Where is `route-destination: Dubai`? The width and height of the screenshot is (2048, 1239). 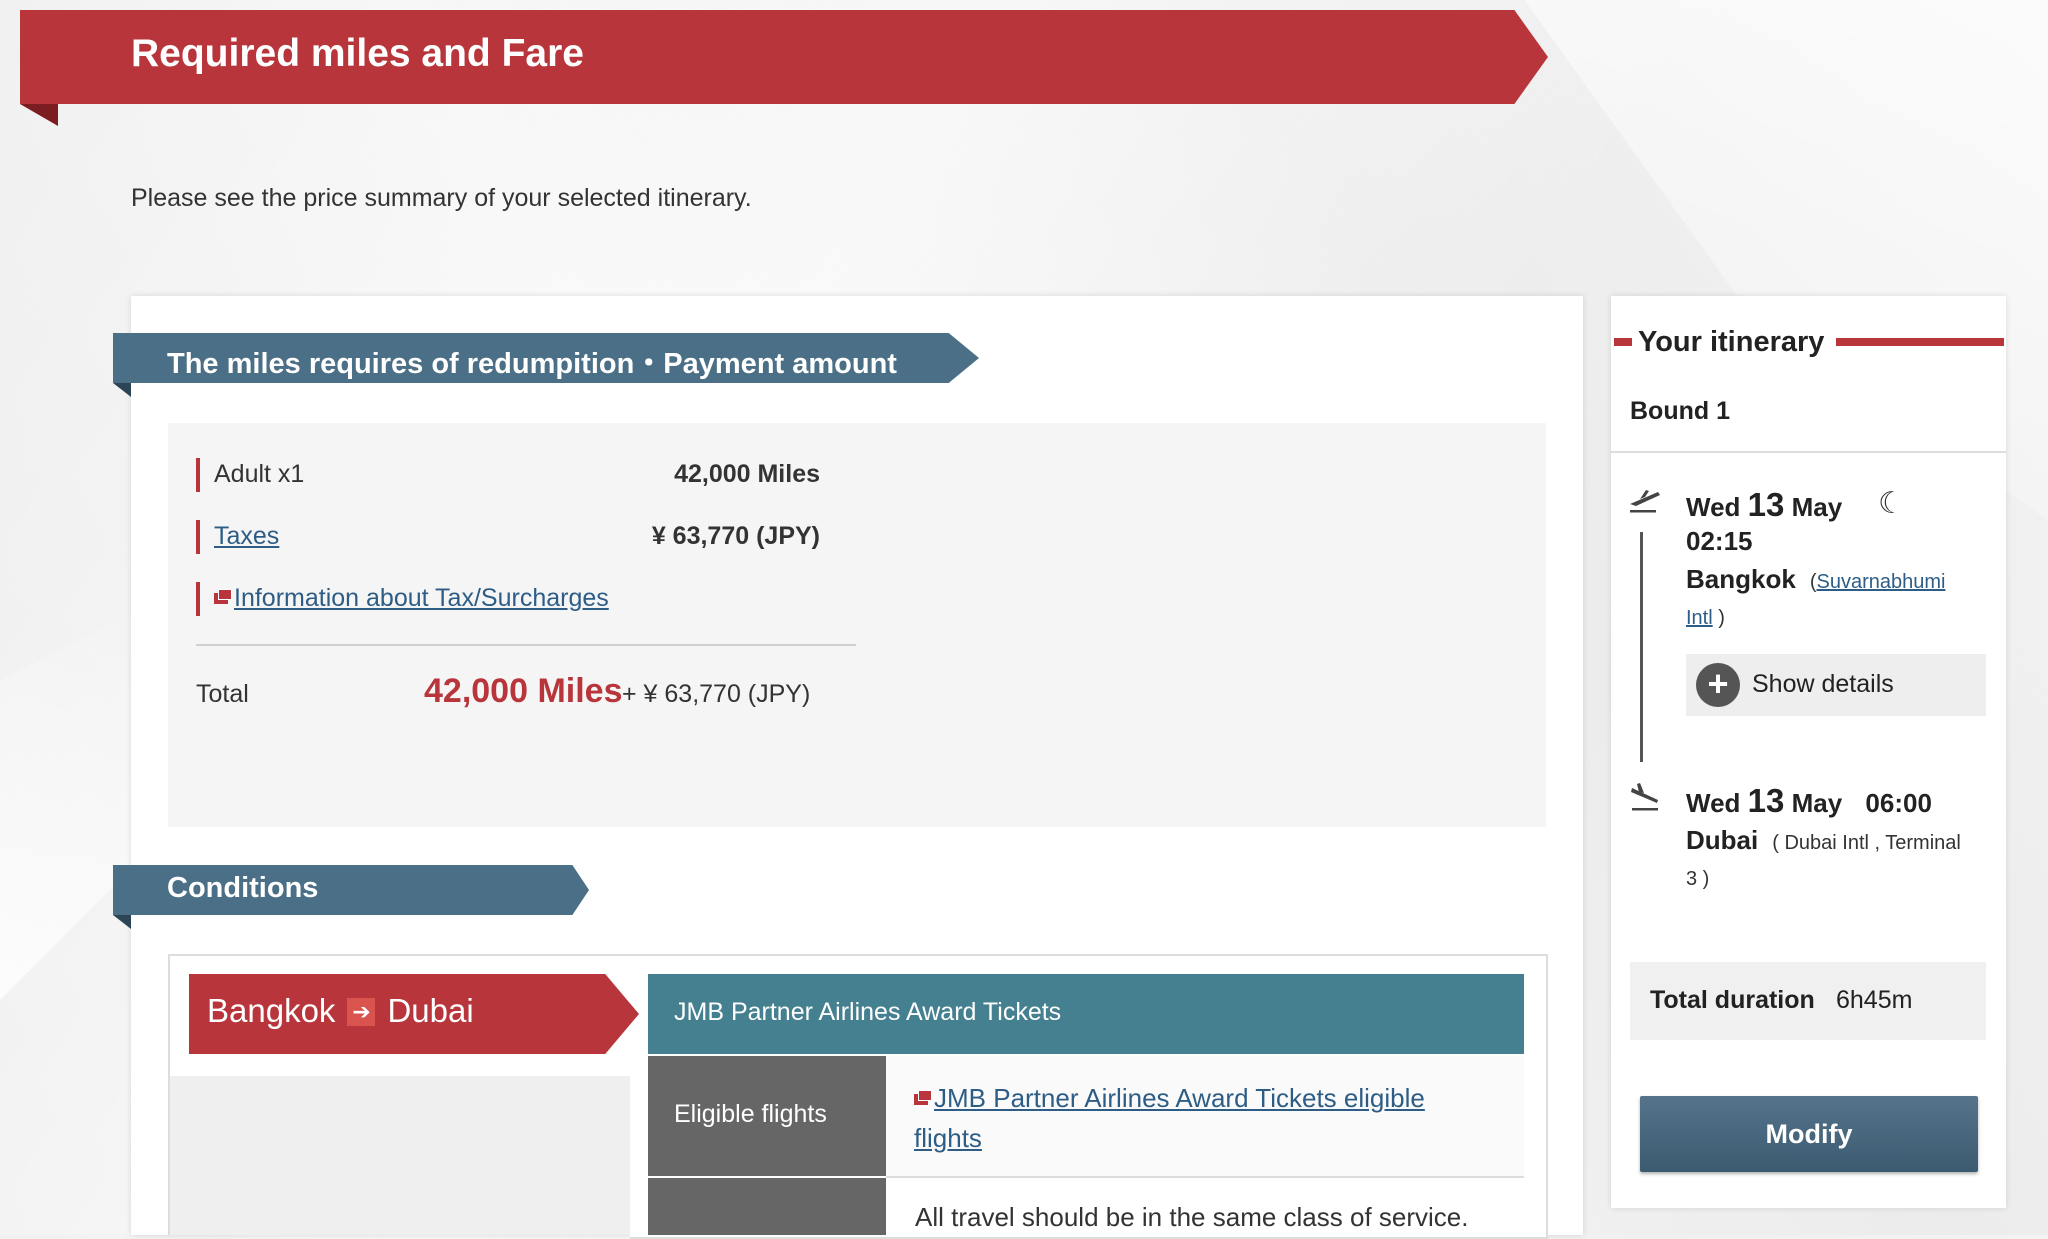 route-destination: Dubai is located at coordinates (430, 1010).